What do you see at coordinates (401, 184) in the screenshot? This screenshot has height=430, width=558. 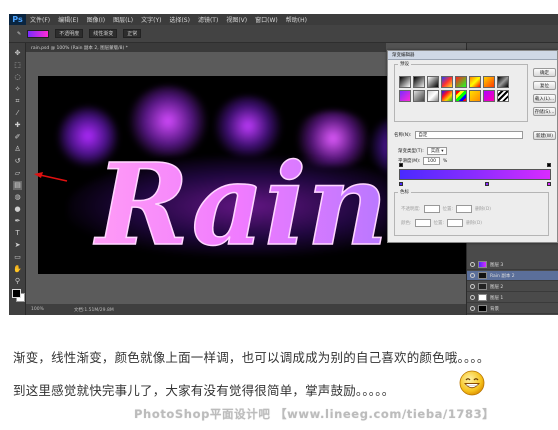 I see `color-stop-left` at bounding box center [401, 184].